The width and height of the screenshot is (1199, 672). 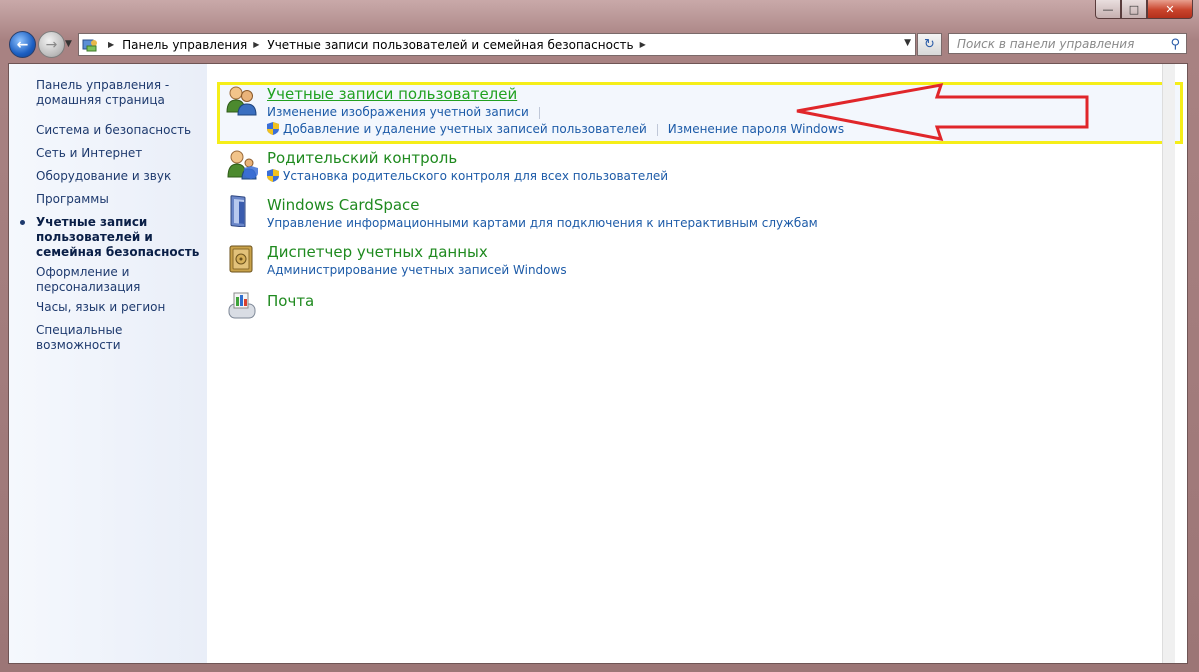 I want to click on parental-control-icon, so click(x=242, y=164).